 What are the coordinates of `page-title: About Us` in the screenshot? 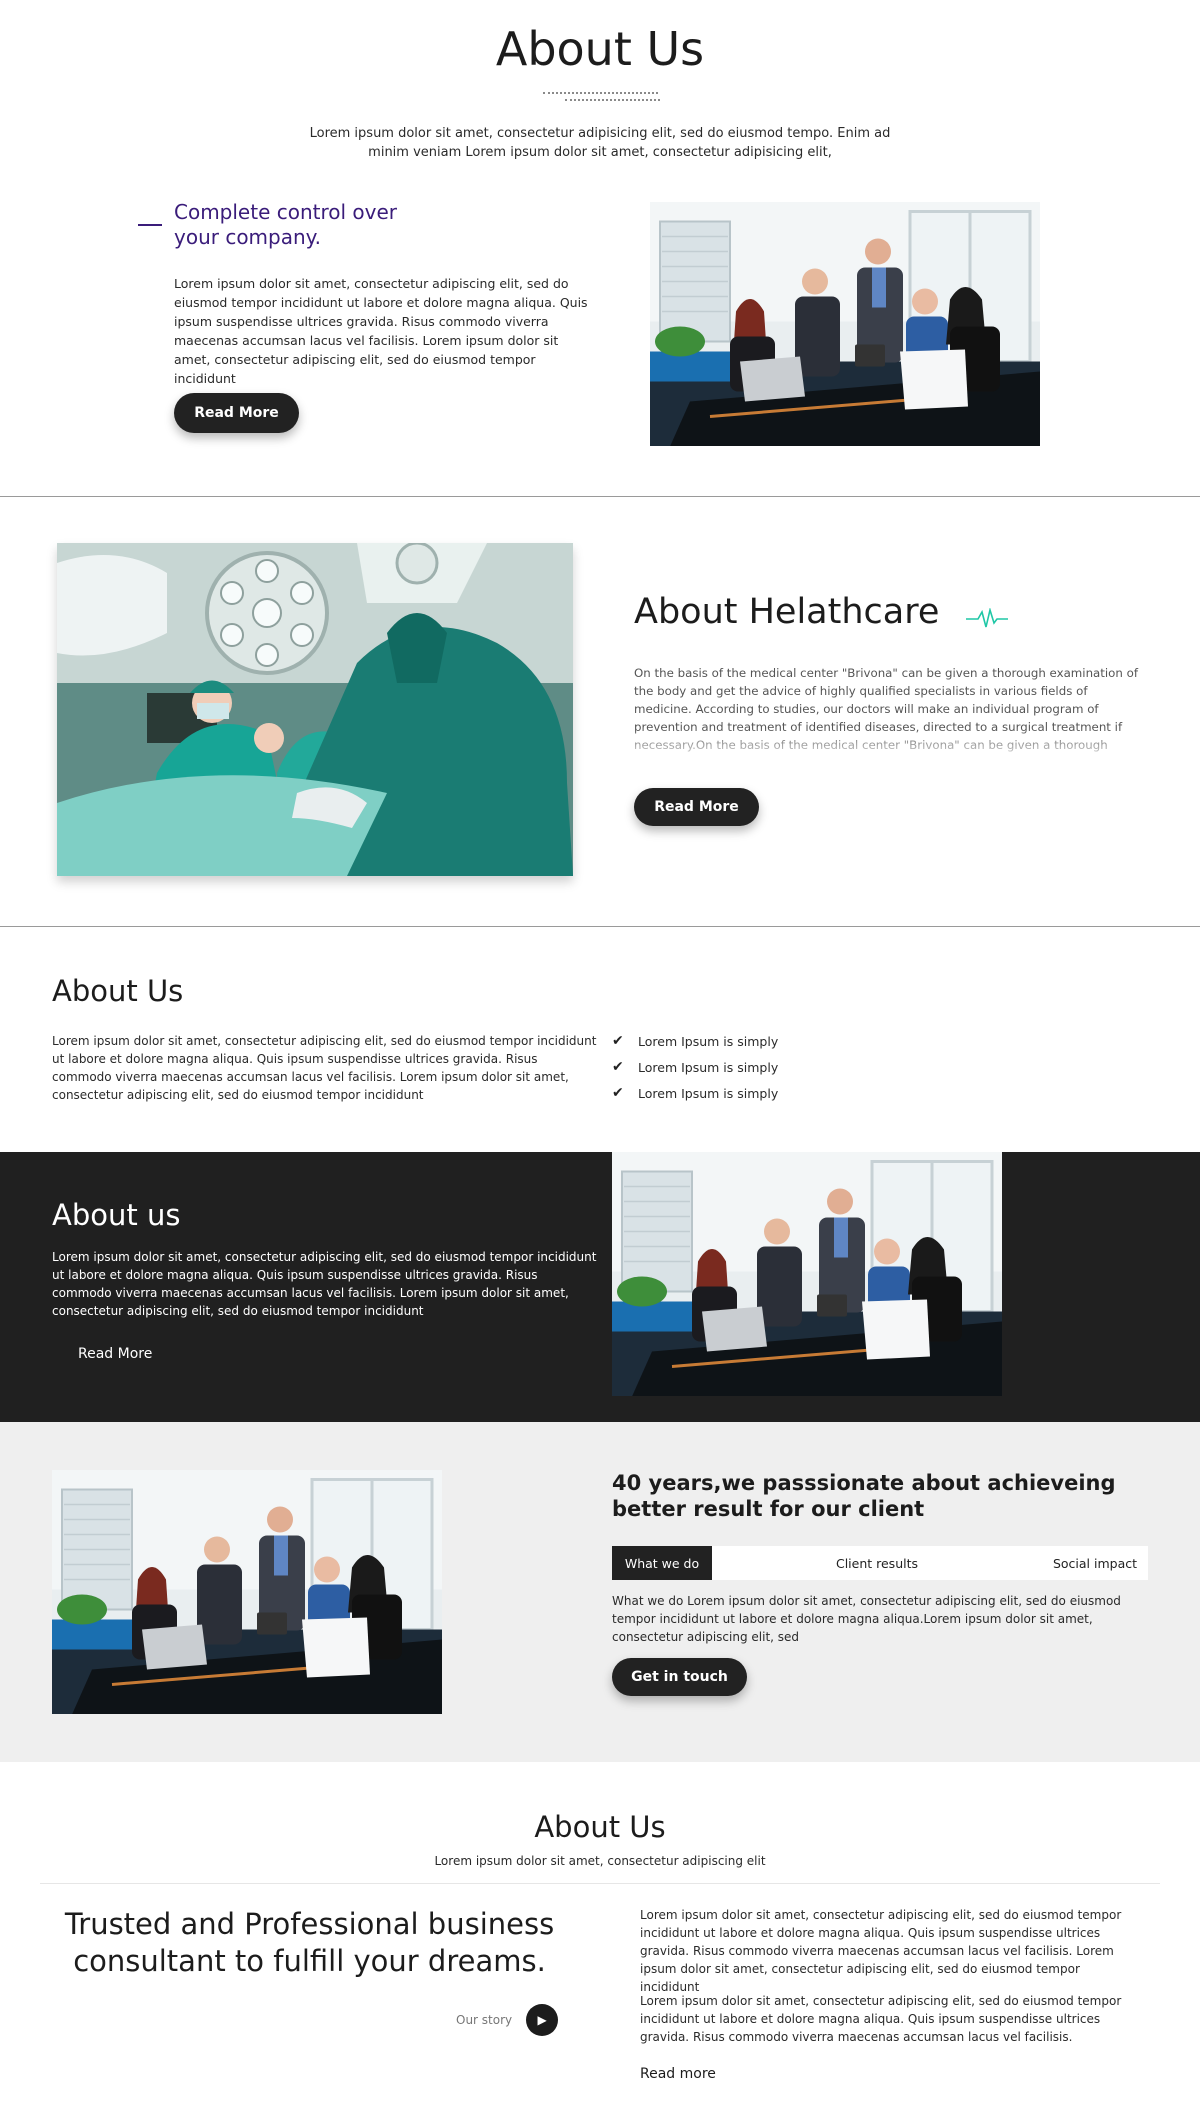 It's located at (600, 49).